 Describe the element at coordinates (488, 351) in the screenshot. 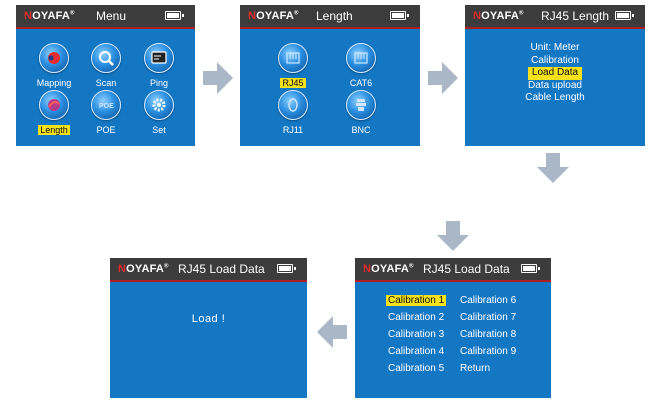

I see `calibration-item: Calibration 9` at that location.